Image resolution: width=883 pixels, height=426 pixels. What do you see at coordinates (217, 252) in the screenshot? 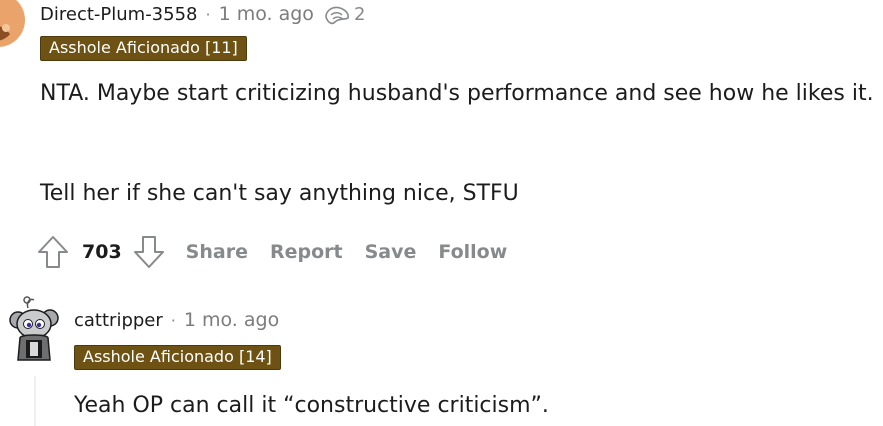
I see `share-button: Share` at bounding box center [217, 252].